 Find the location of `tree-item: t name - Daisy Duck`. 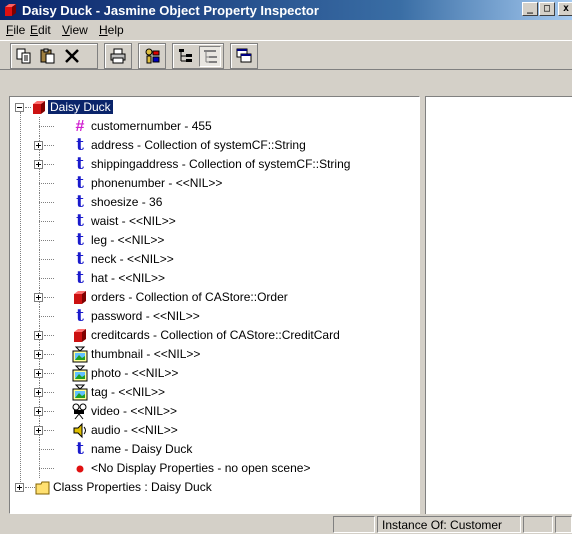

tree-item: t name - Daisy Duck is located at coordinates (214, 449).